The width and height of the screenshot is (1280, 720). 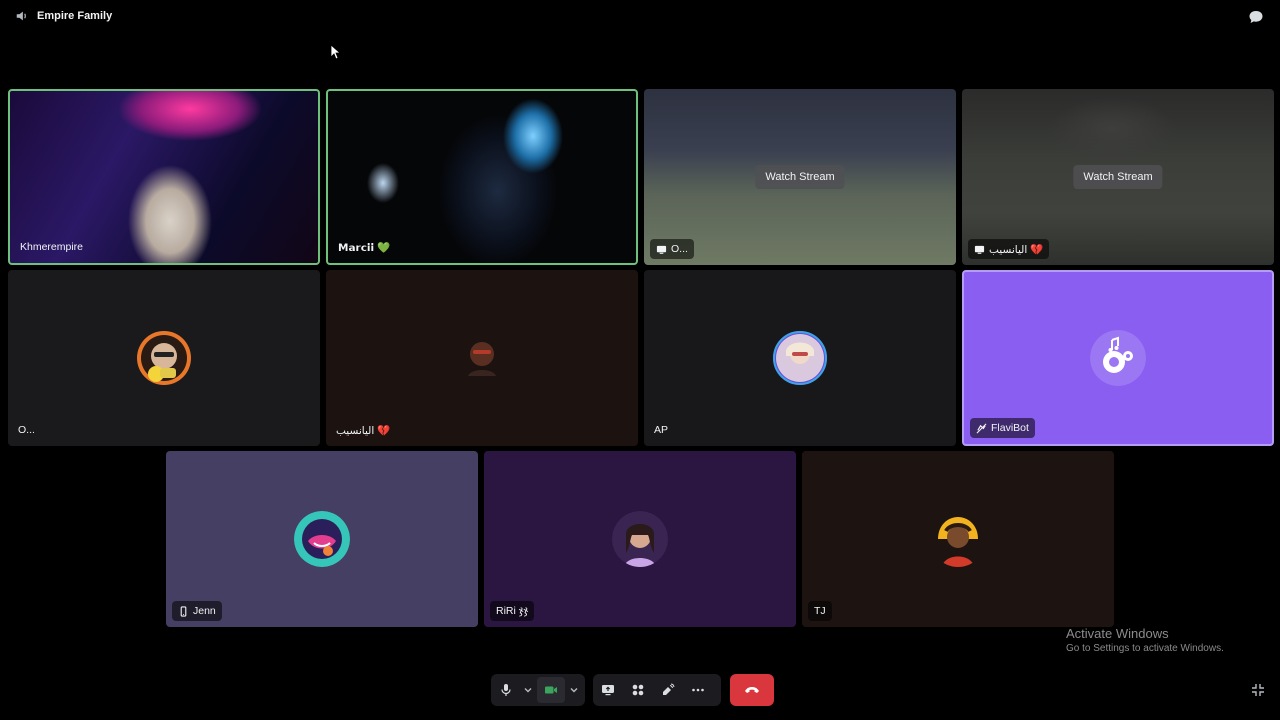 I want to click on microphone-options-button, so click(x=528, y=690).